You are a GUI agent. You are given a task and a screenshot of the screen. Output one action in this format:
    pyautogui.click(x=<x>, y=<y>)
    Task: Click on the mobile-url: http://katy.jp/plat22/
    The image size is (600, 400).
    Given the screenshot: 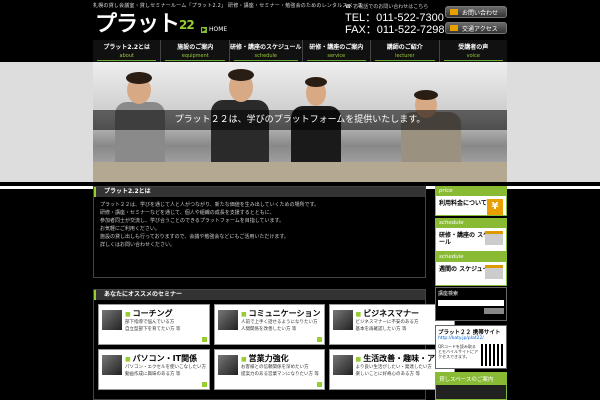 What is the action you would take?
    pyautogui.click(x=471, y=338)
    